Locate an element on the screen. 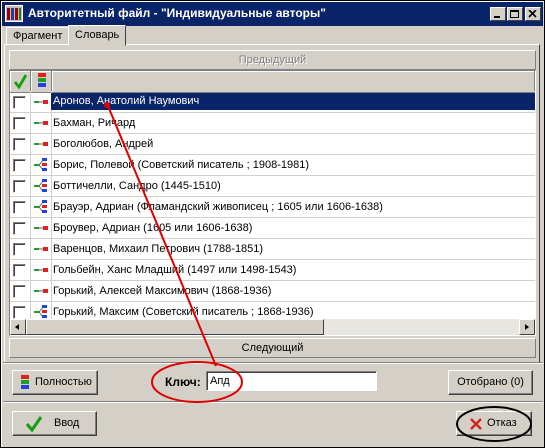 The image size is (545, 448). list-item: Бахман, Ричард is located at coordinates (272, 123).